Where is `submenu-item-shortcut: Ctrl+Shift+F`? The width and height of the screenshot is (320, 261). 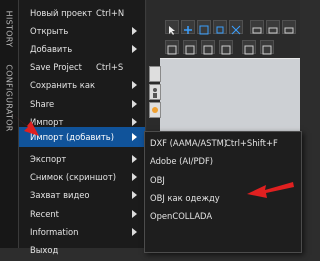 submenu-item-shortcut: Ctrl+Shift+F is located at coordinates (251, 143).